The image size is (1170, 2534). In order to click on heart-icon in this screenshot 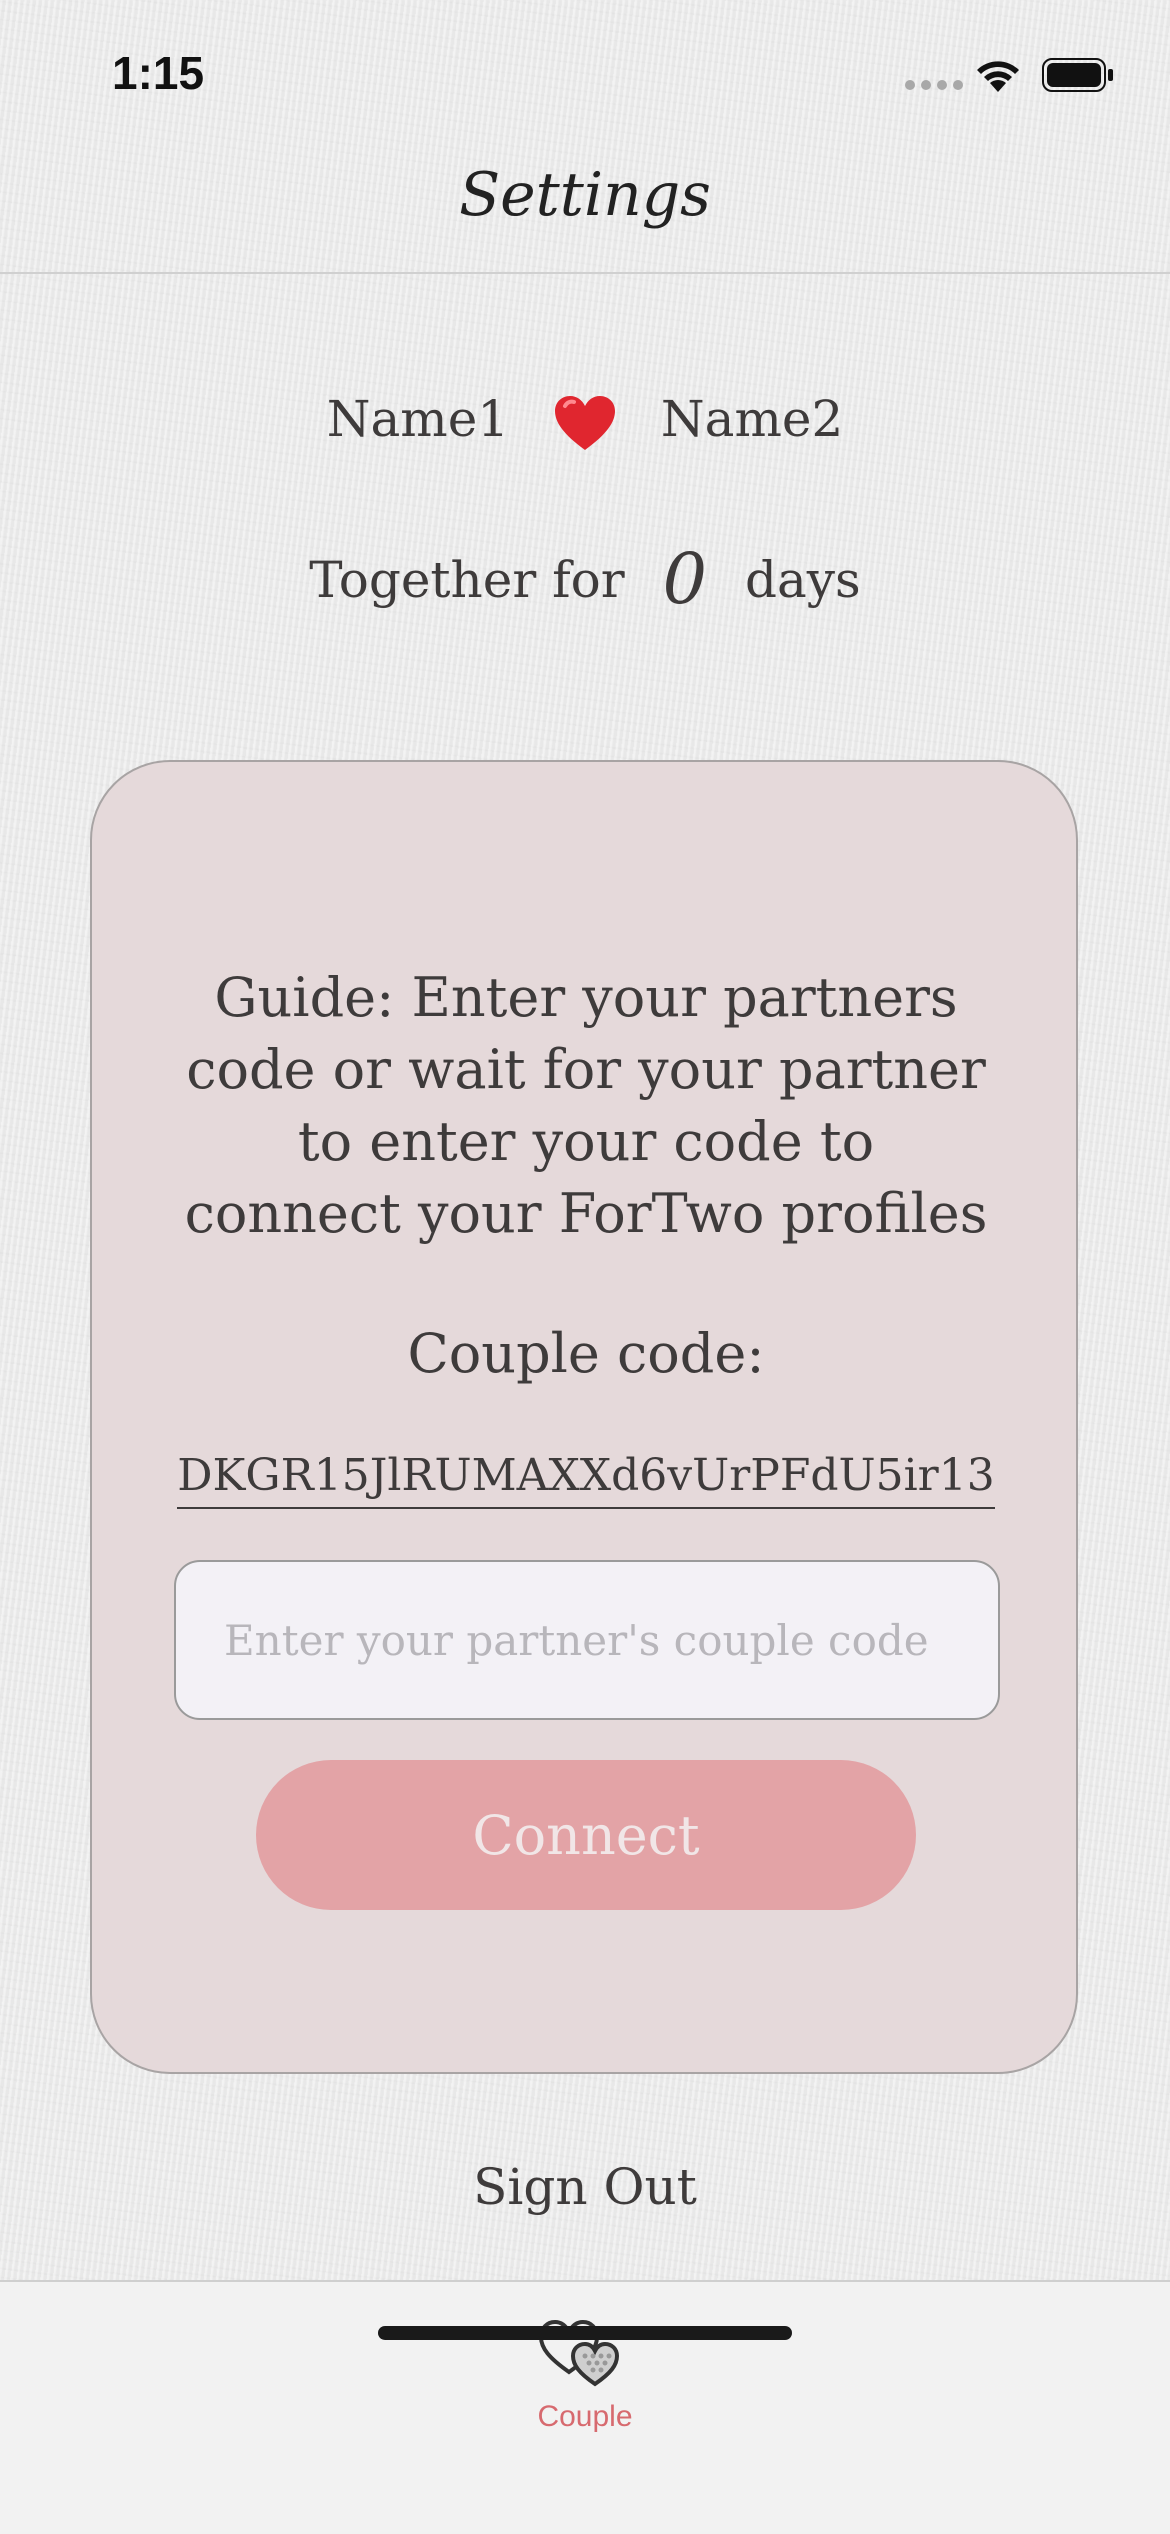, I will do `click(585, 423)`.